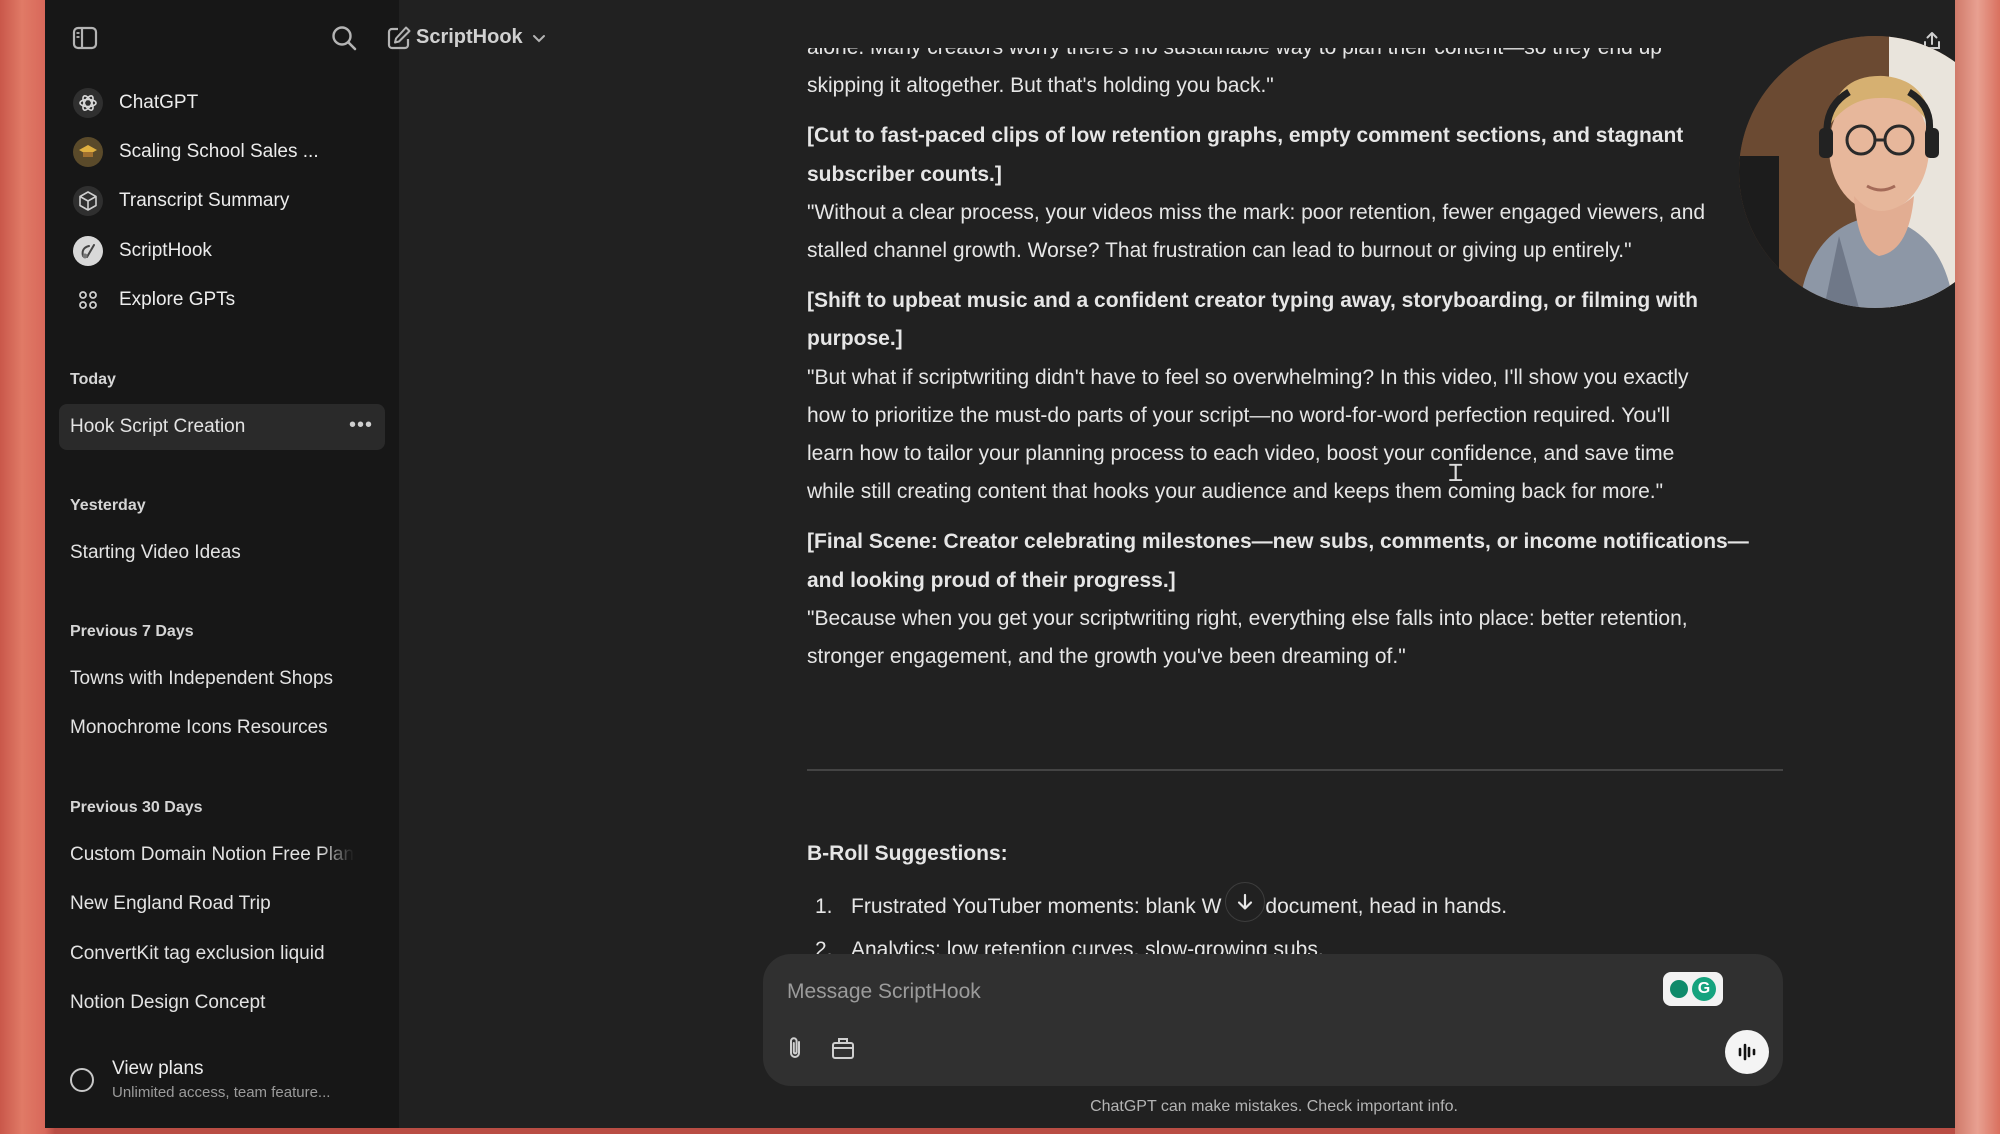 This screenshot has width=2000, height=1134. Describe the element at coordinates (155, 552) in the screenshot. I see `conversation-title: Starting Video Ideas` at that location.